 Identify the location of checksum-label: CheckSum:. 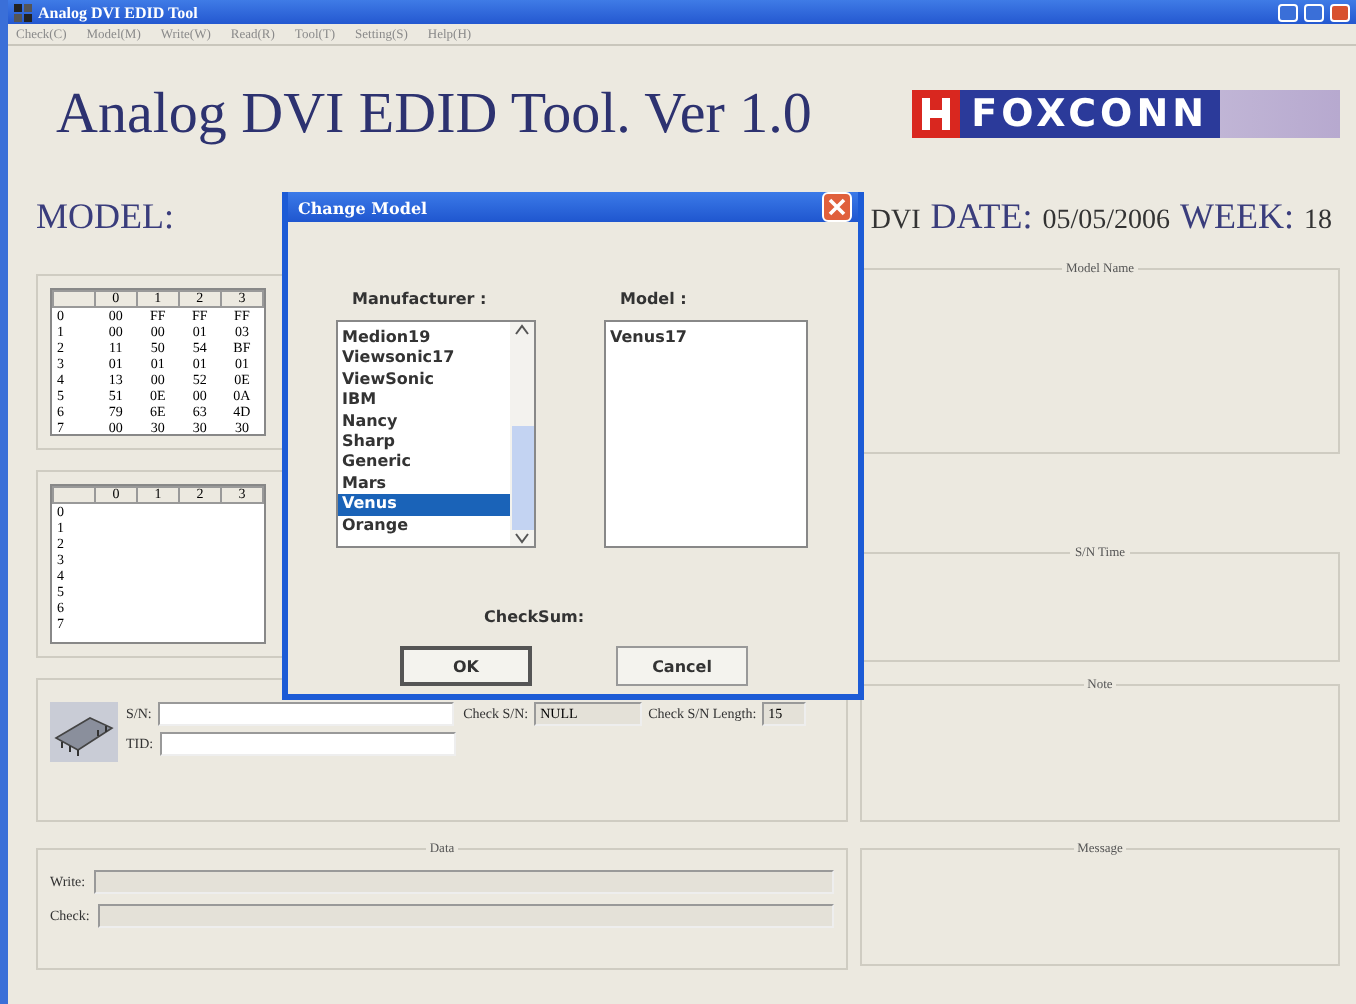
(535, 617).